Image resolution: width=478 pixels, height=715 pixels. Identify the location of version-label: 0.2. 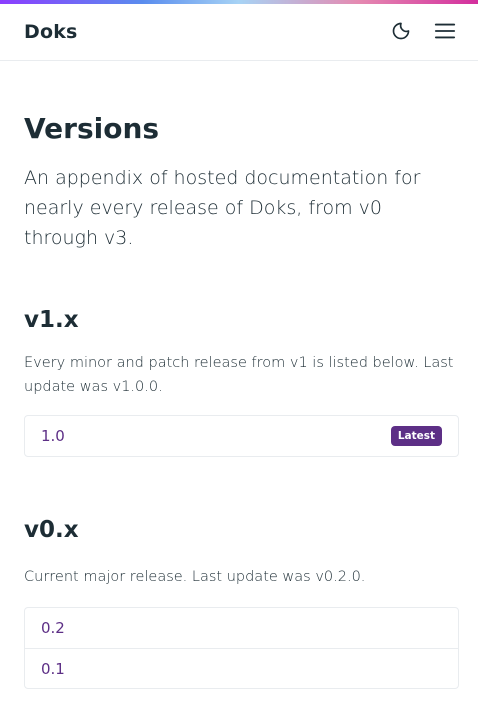
(53, 628).